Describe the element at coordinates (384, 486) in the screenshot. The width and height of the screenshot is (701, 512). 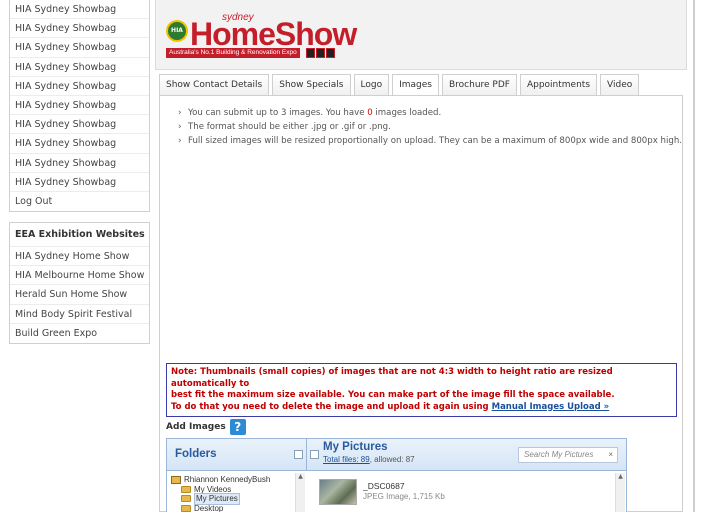
I see `file-name: _DSC0687` at that location.